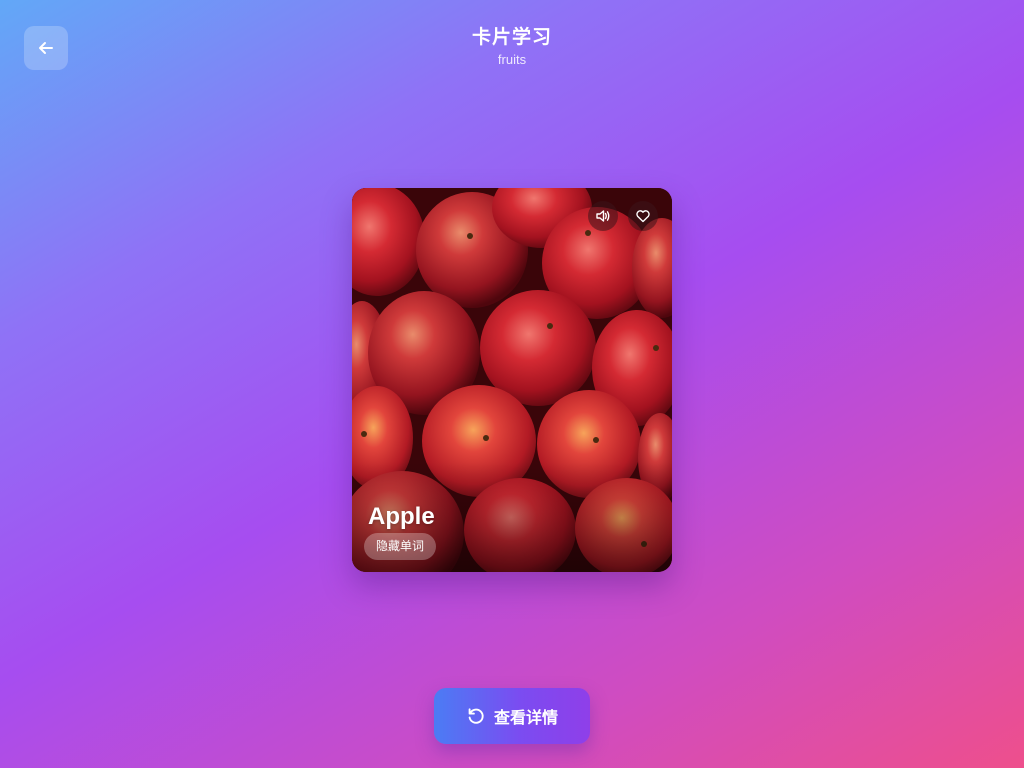 The image size is (1024, 768). I want to click on page-title: 卡片学习, so click(511, 37).